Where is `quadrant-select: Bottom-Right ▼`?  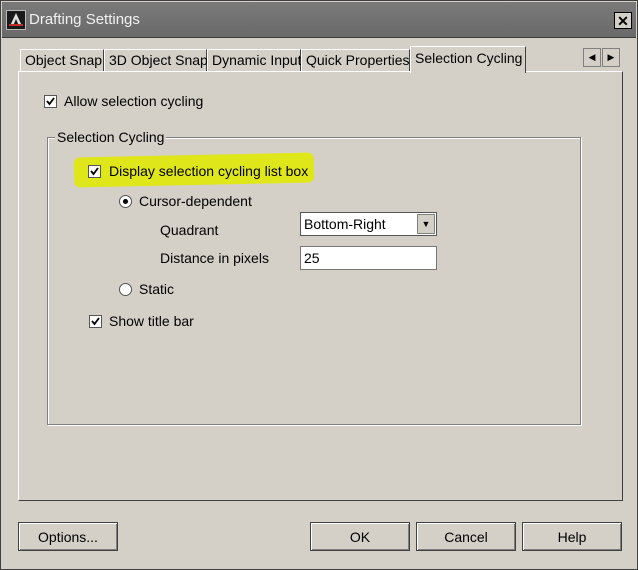 quadrant-select: Bottom-Right ▼ is located at coordinates (368, 224).